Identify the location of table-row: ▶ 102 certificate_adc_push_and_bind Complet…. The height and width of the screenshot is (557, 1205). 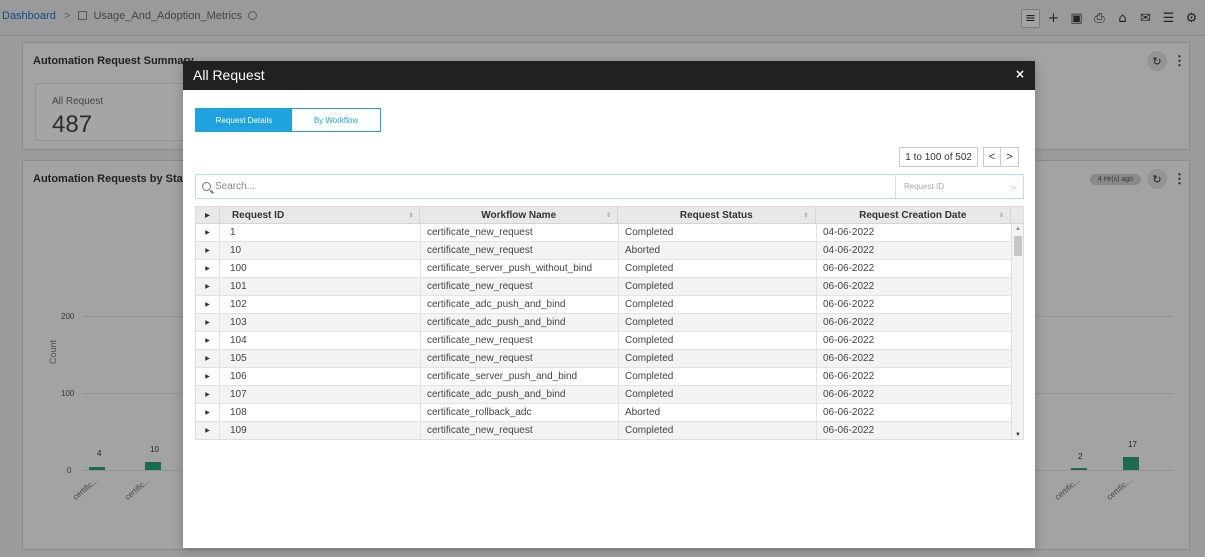
(609, 305).